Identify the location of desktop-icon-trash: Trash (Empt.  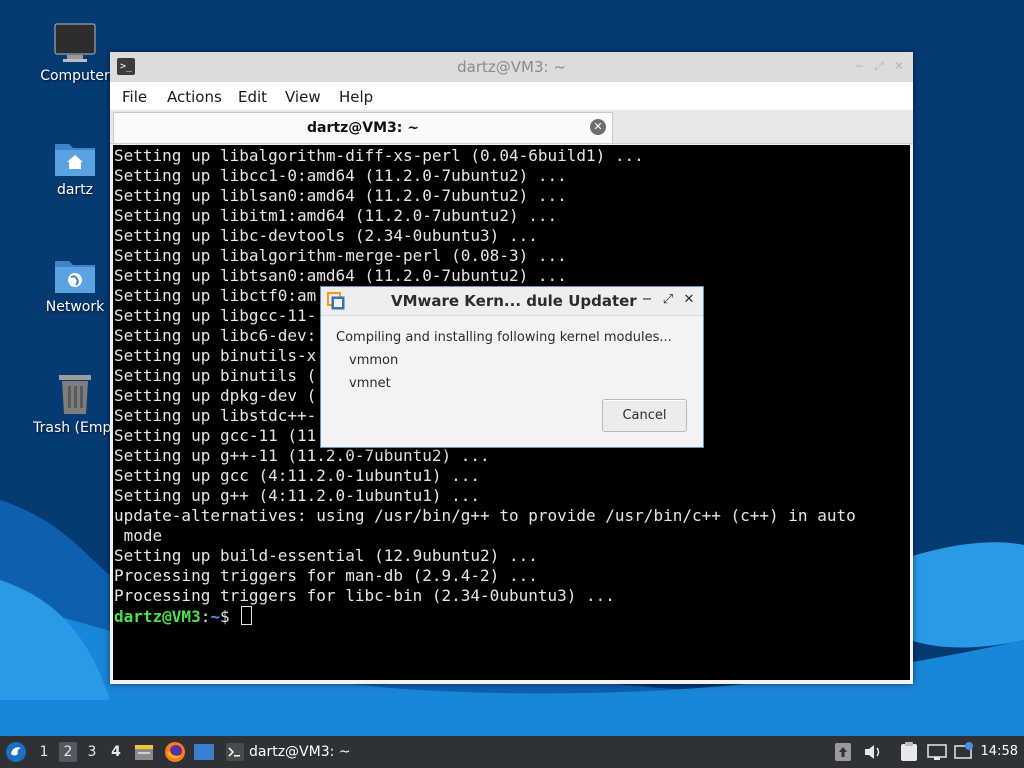
(75, 404).